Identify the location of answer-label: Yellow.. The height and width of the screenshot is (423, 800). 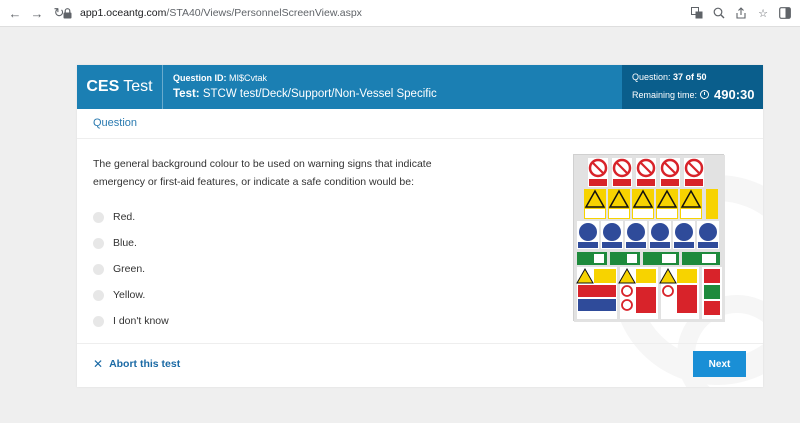
(129, 295).